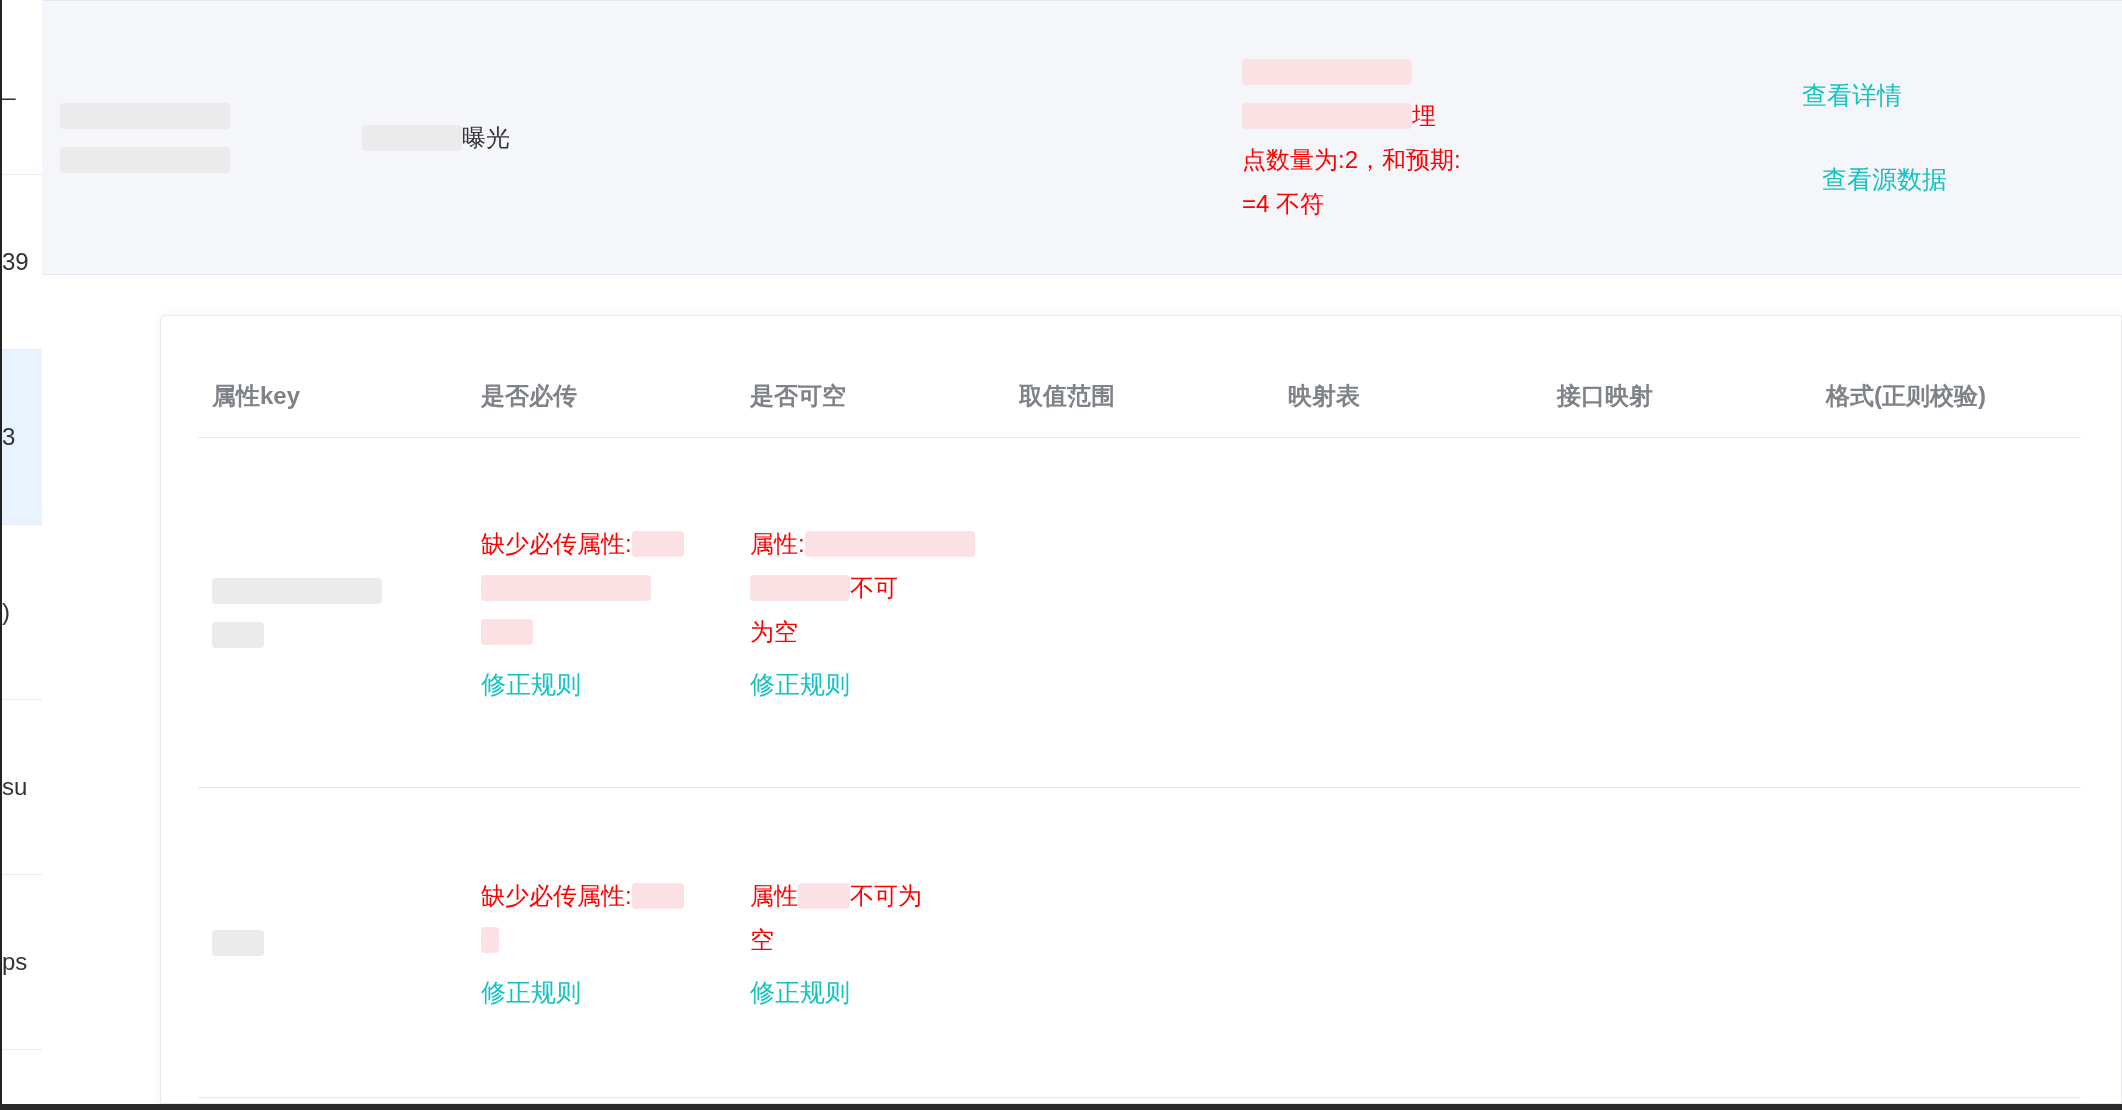 The image size is (2122, 1110). I want to click on column-header: 属性key, so click(256, 395).